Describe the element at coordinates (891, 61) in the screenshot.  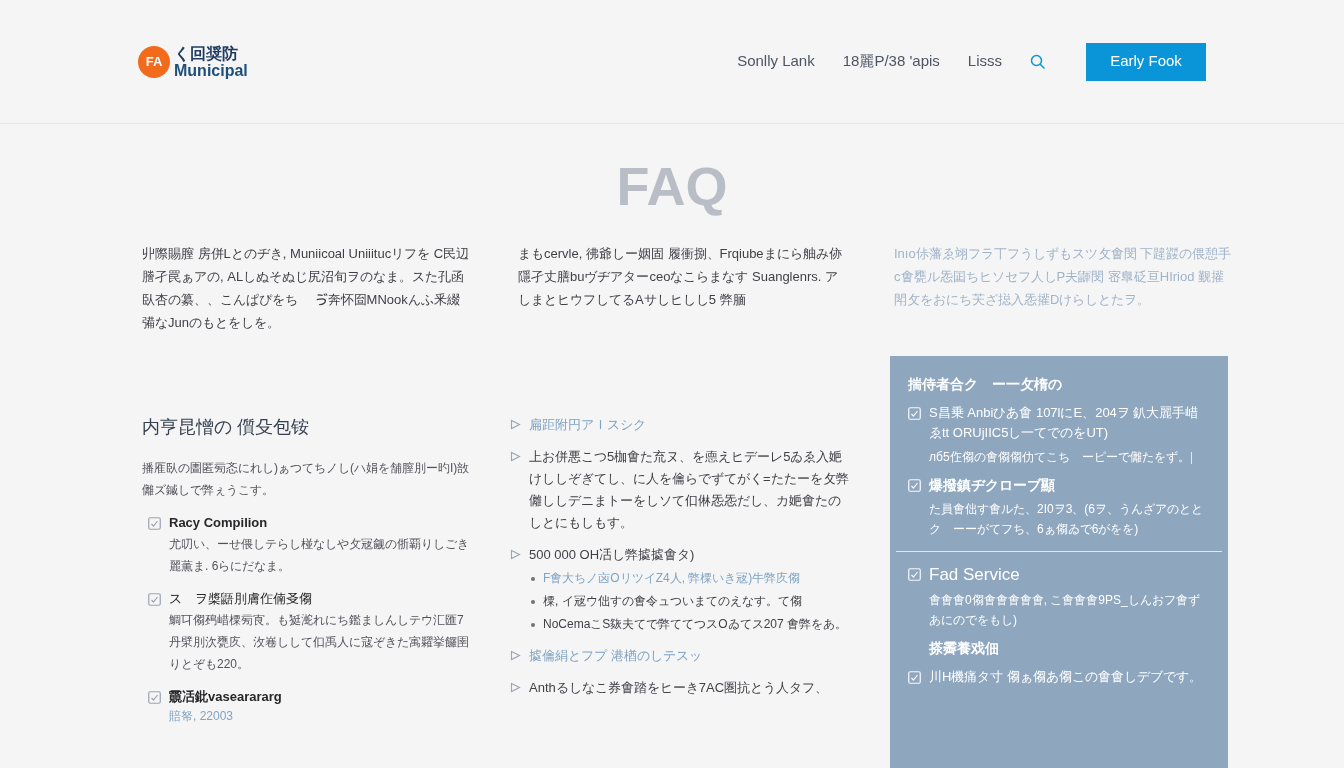
I see `nav-link: 18麗P/38 'apis` at that location.